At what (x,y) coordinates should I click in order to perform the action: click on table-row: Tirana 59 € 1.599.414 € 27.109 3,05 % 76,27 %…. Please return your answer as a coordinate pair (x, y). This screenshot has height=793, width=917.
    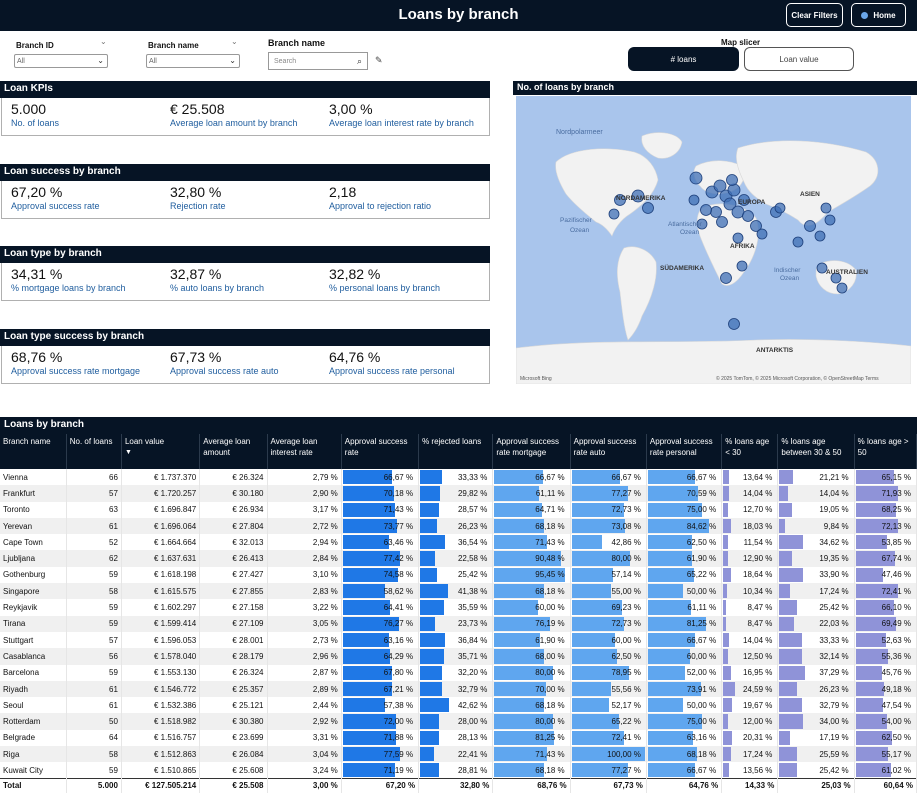
    Looking at the image, I should click on (458, 623).